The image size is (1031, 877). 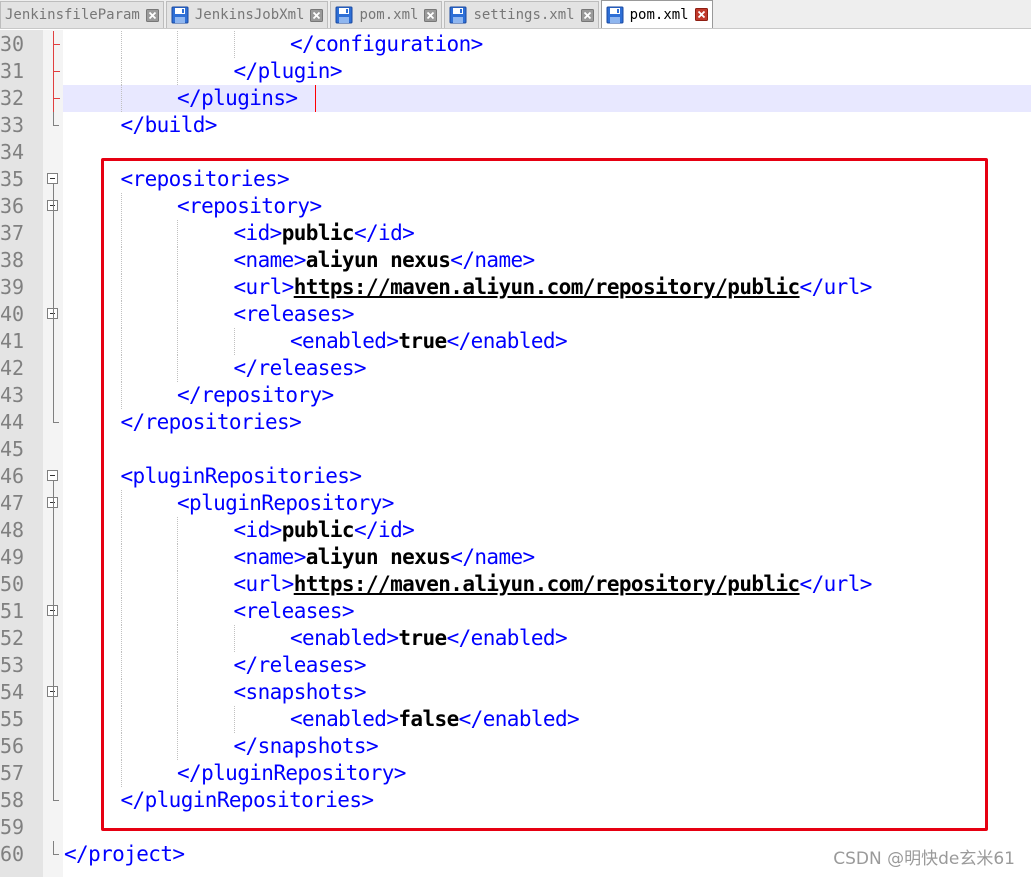 I want to click on line-number: 44, so click(x=12, y=422).